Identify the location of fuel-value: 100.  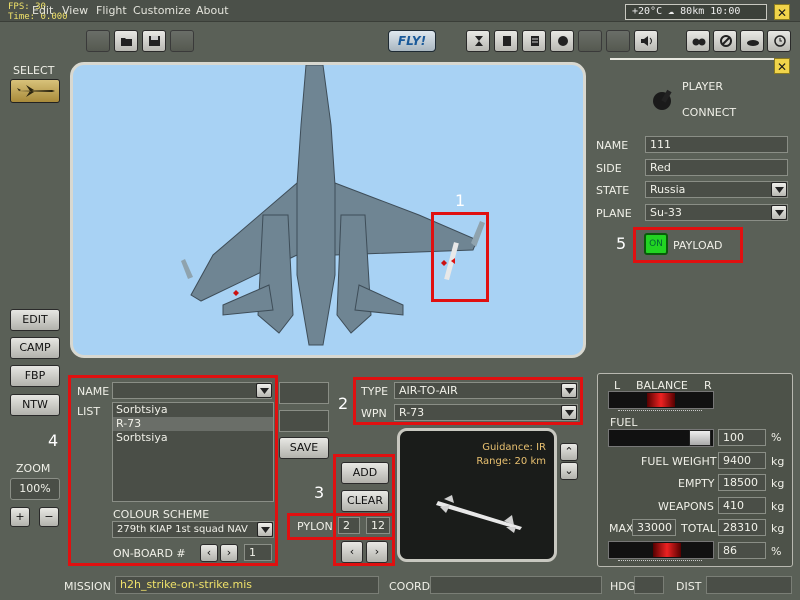
(742, 437).